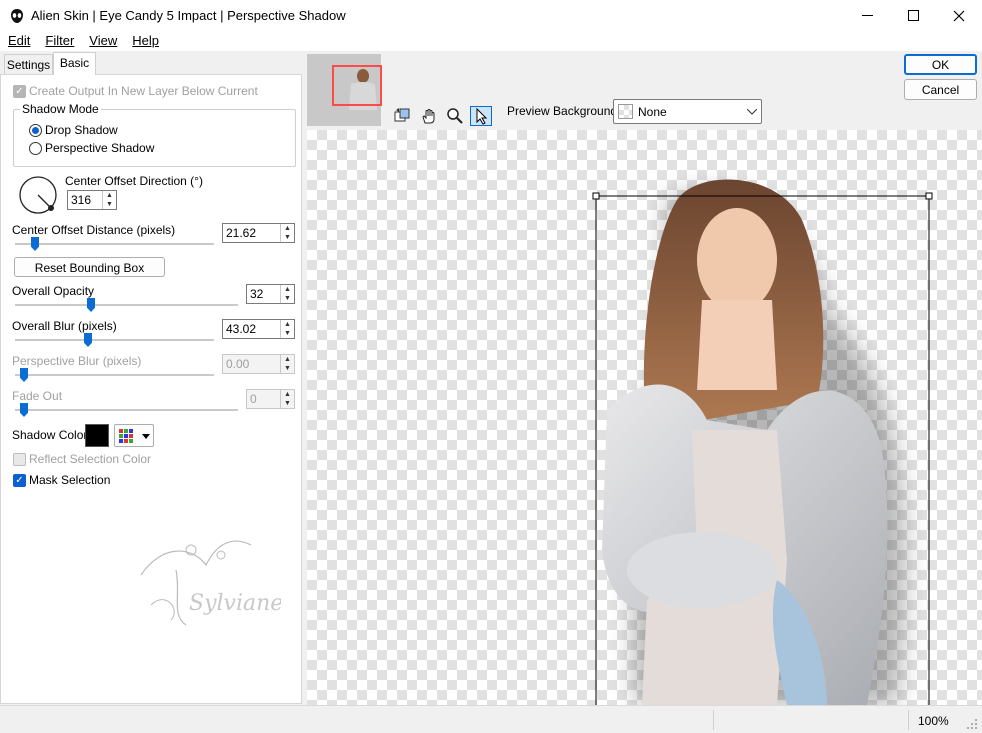 This screenshot has height=733, width=982. I want to click on selection-tool, so click(481, 116).